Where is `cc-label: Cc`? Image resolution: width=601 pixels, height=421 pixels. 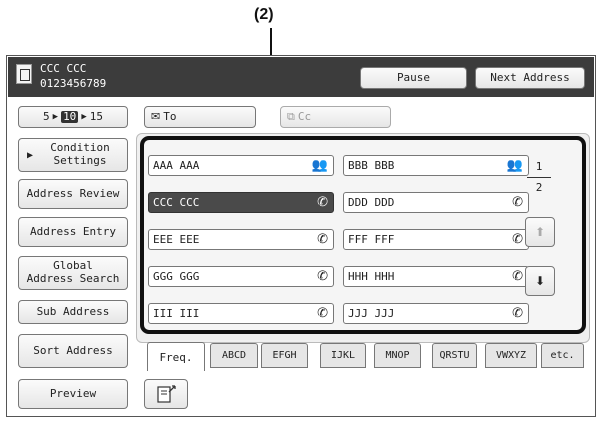 cc-label: Cc is located at coordinates (304, 116).